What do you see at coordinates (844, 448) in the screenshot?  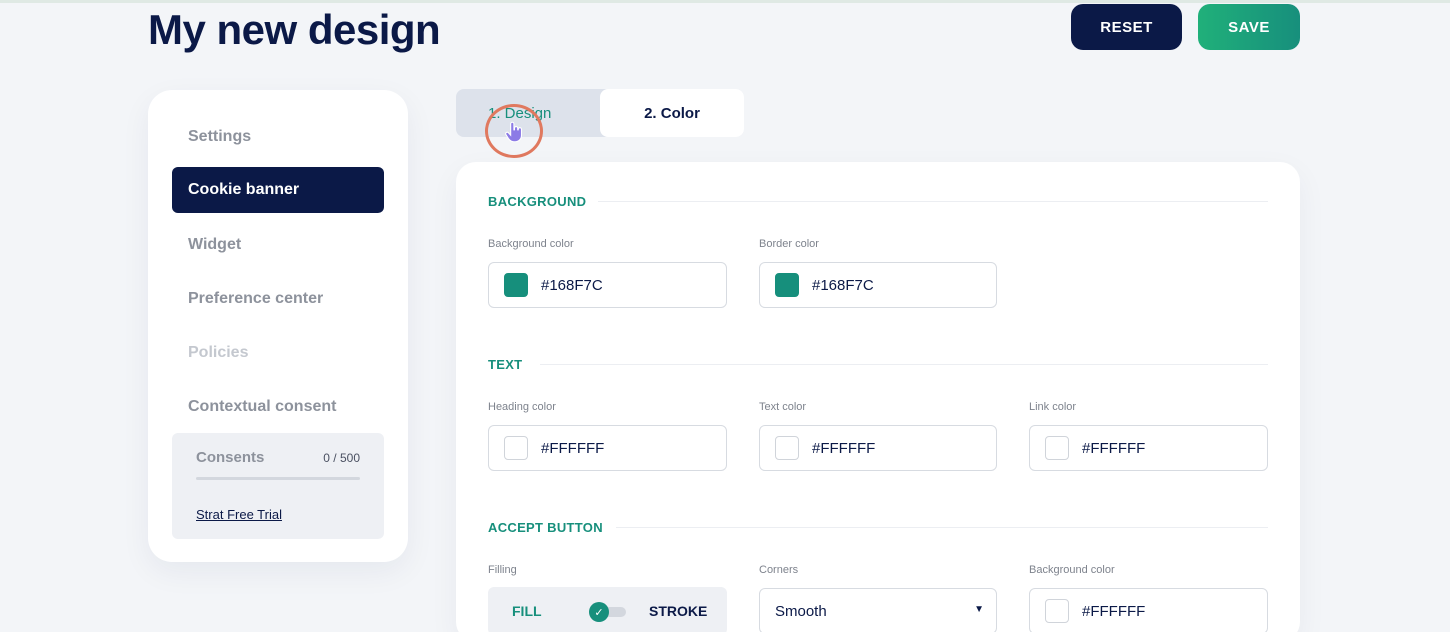 I see `text-color-value: #FFFFFF` at bounding box center [844, 448].